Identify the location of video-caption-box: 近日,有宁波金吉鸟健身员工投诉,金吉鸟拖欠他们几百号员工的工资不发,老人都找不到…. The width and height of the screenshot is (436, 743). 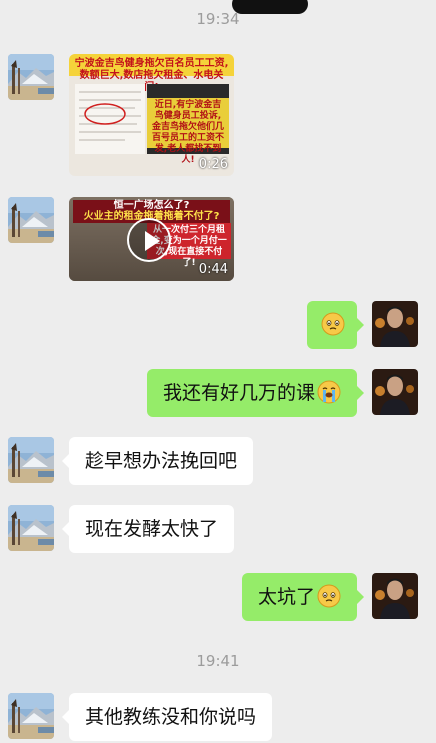
(188, 131).